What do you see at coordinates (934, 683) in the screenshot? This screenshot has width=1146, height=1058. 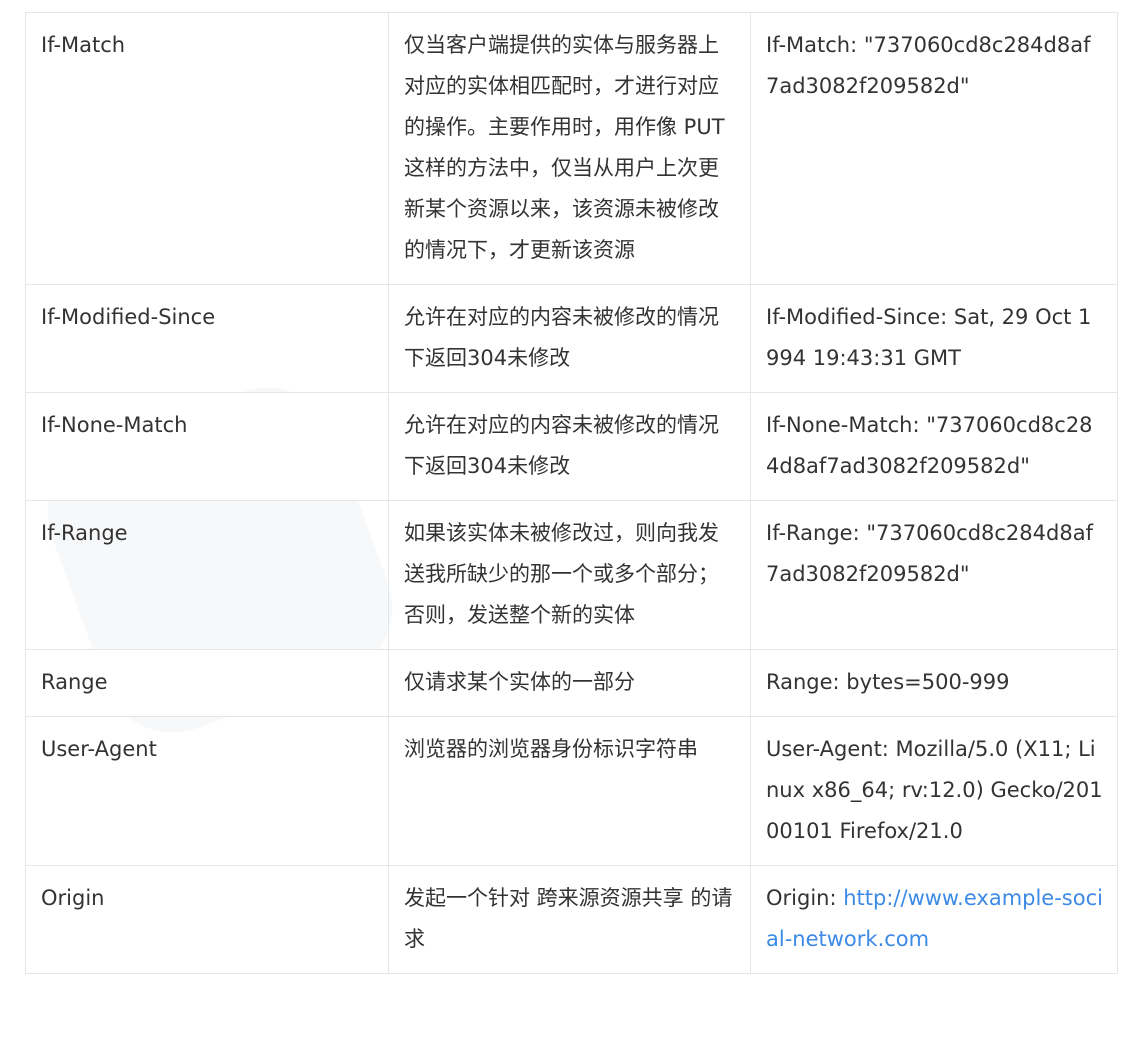 I see `header-example-cell: Range: bytes=500-999` at bounding box center [934, 683].